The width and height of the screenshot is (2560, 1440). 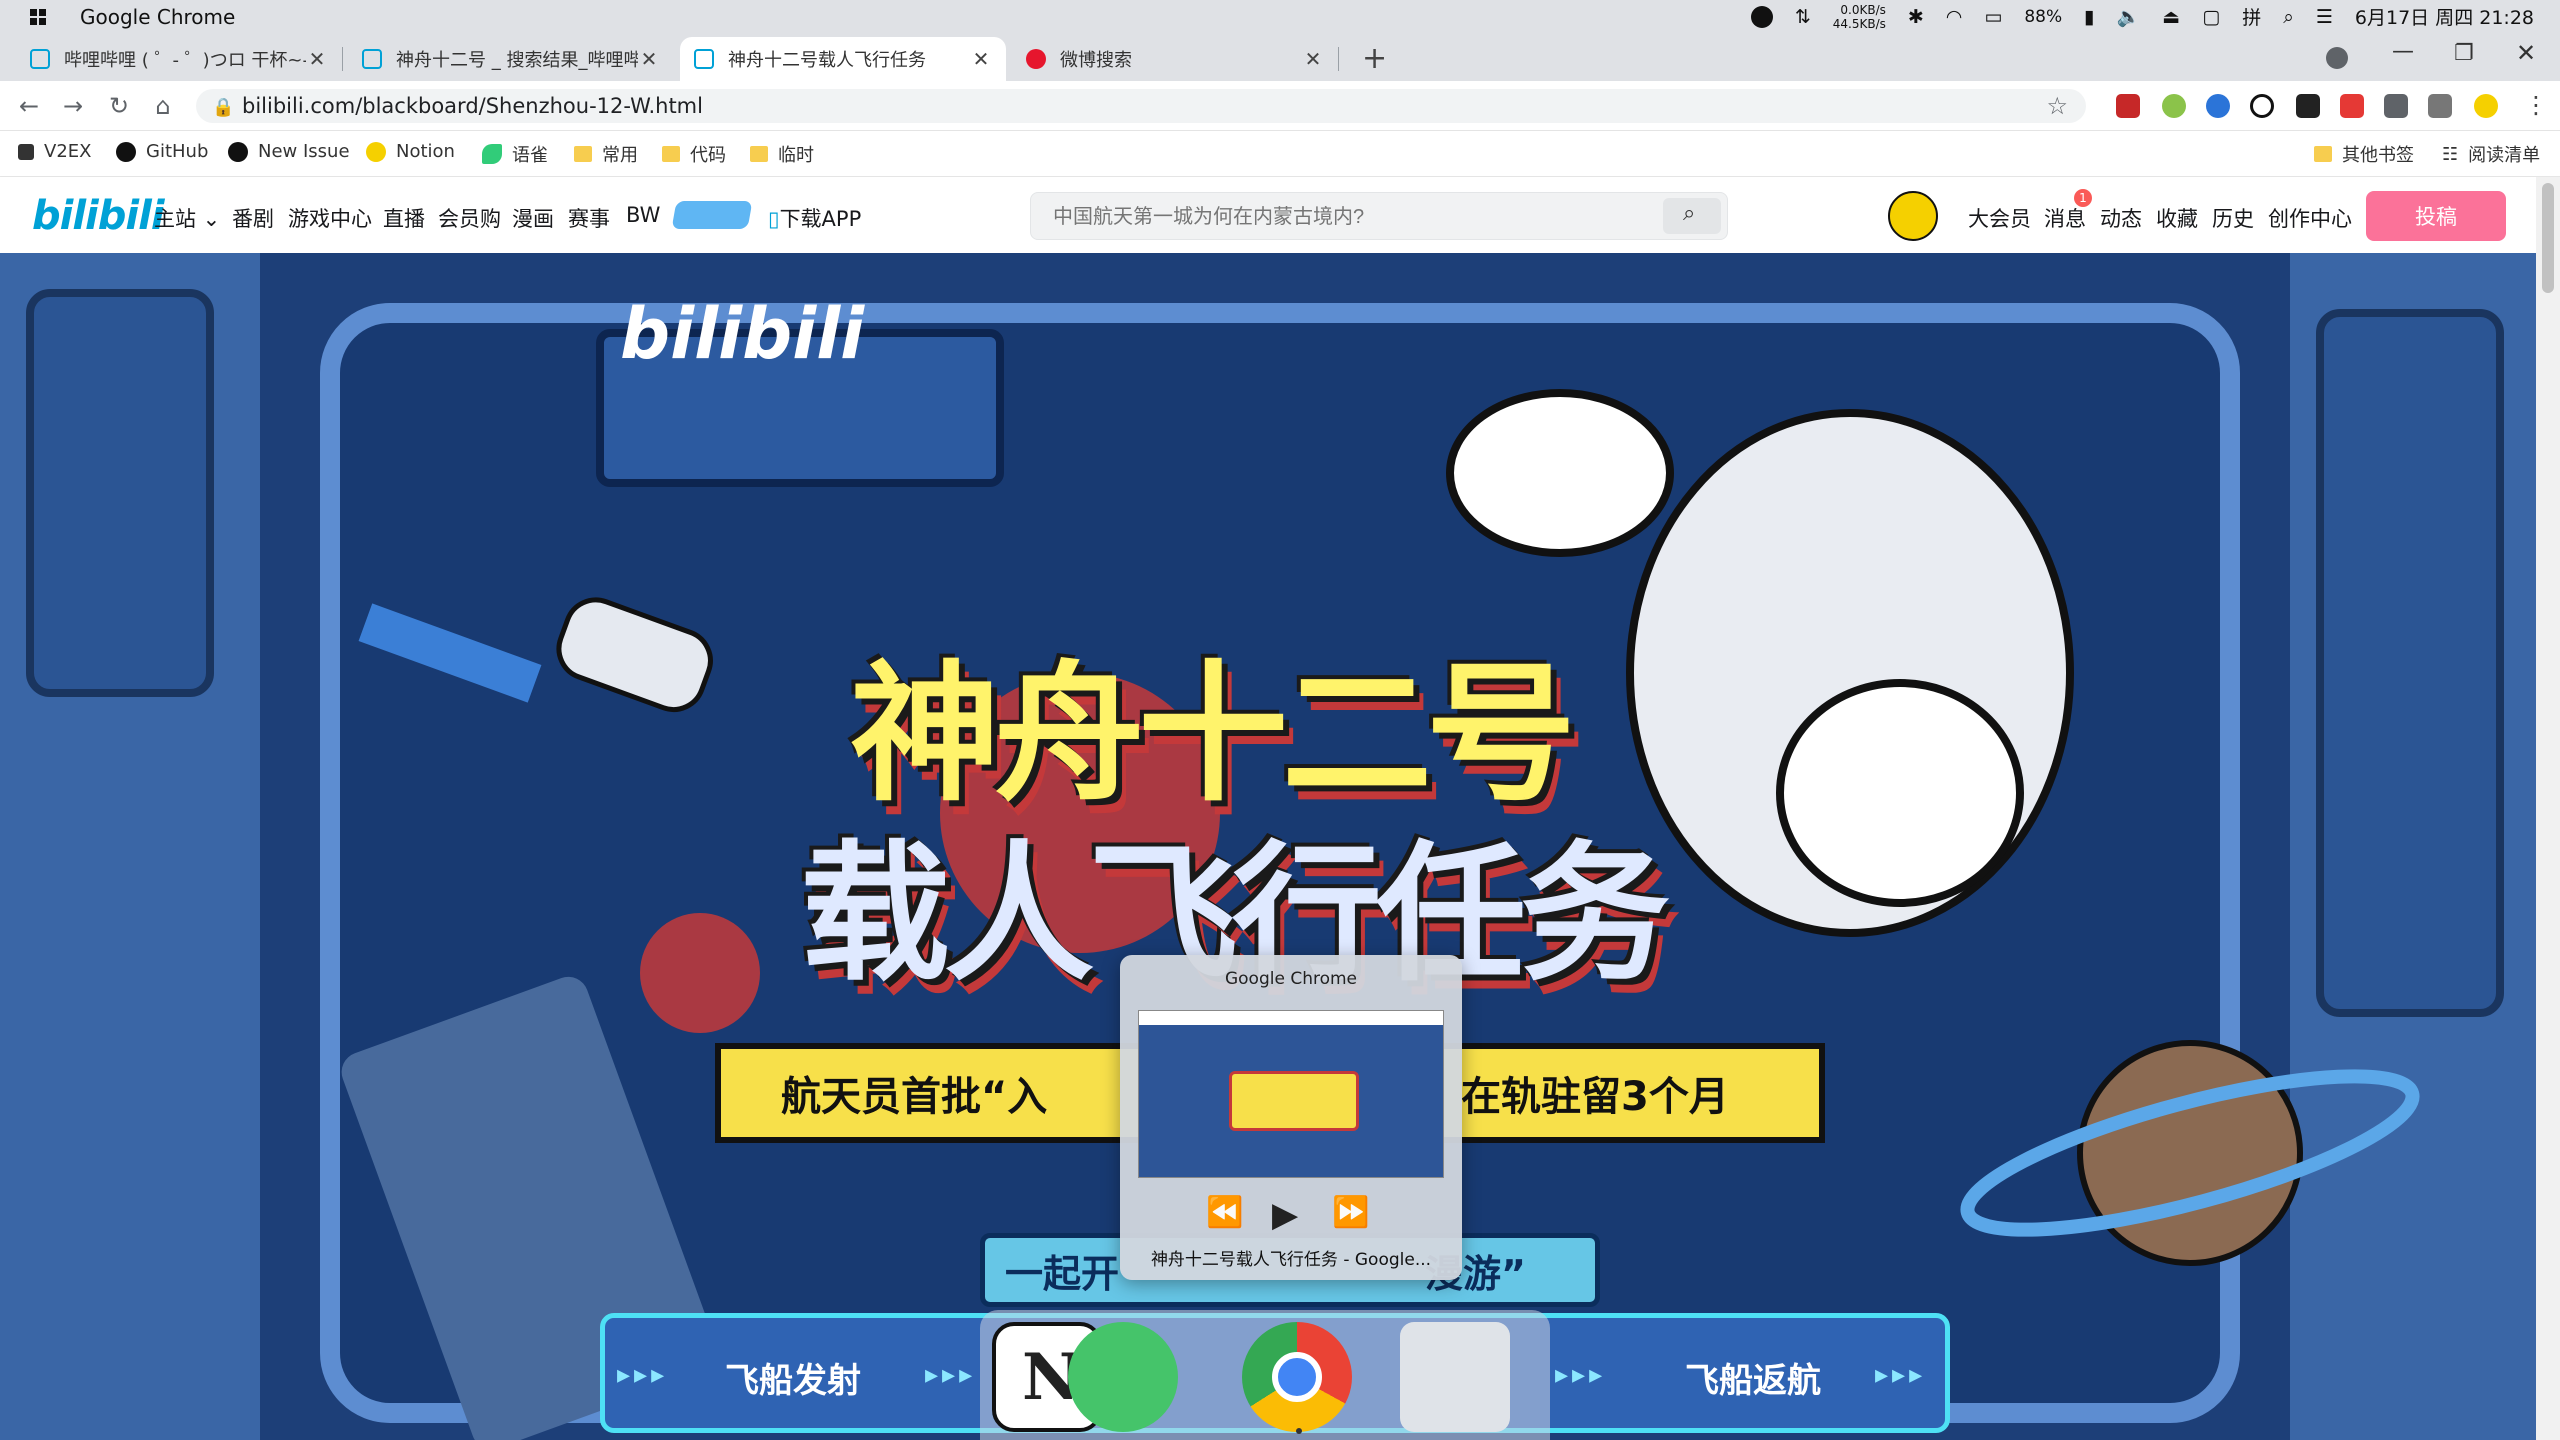 I want to click on media-thumbnail, so click(x=1291, y=1094).